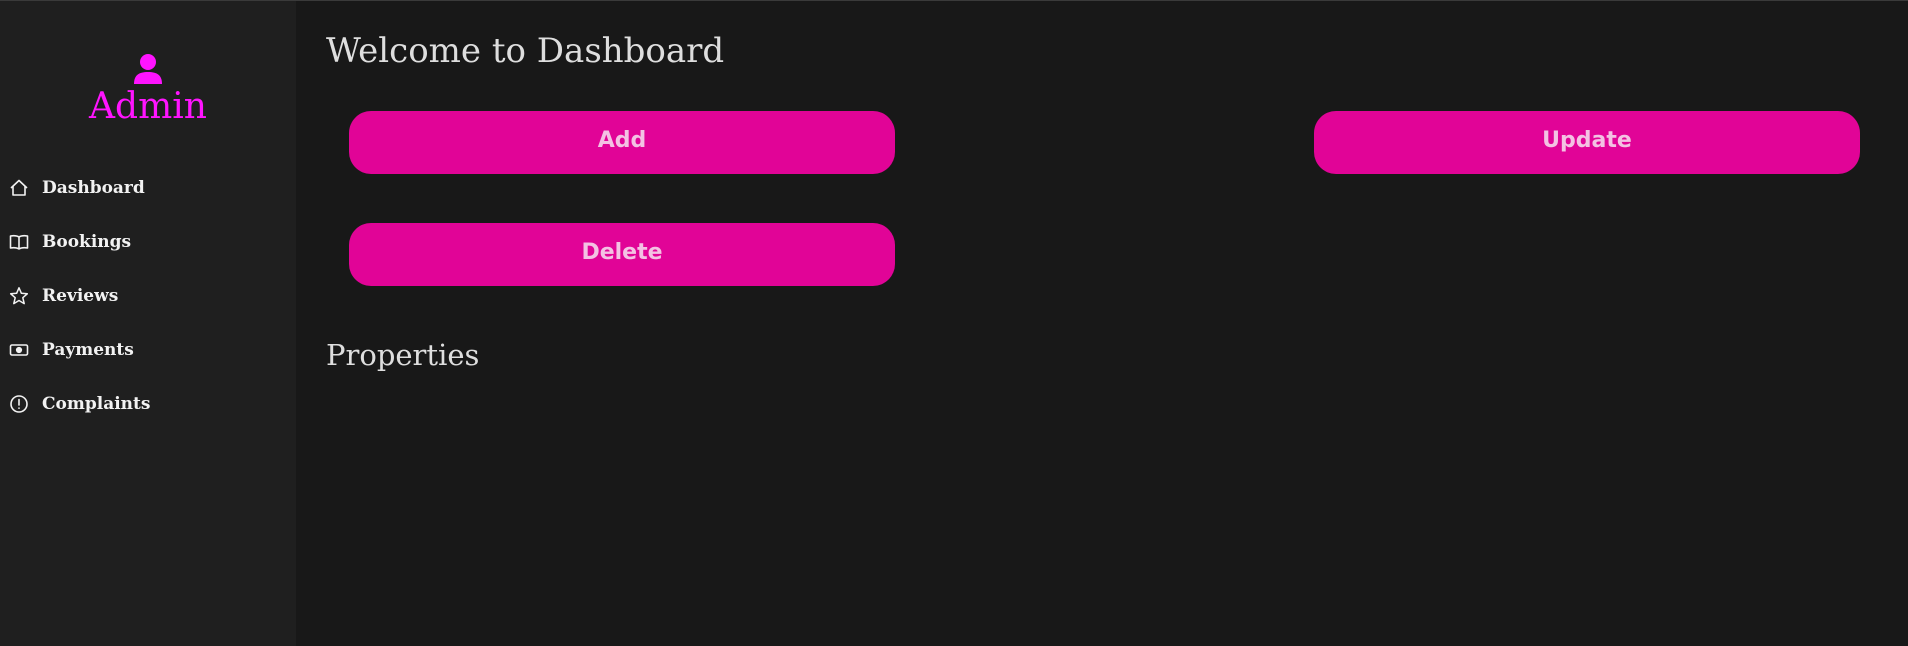 Image resolution: width=1908 pixels, height=646 pixels. Describe the element at coordinates (622, 142) in the screenshot. I see `add-button: Add` at that location.